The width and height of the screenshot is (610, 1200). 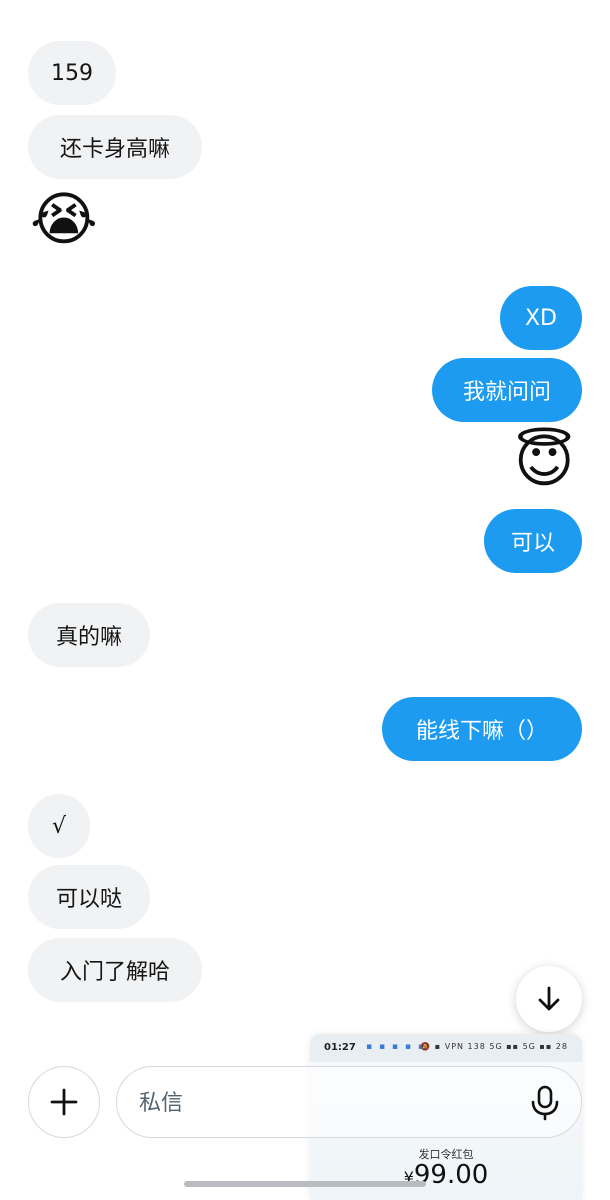 I want to click on message-incoming: 入门了解哈, so click(x=115, y=970).